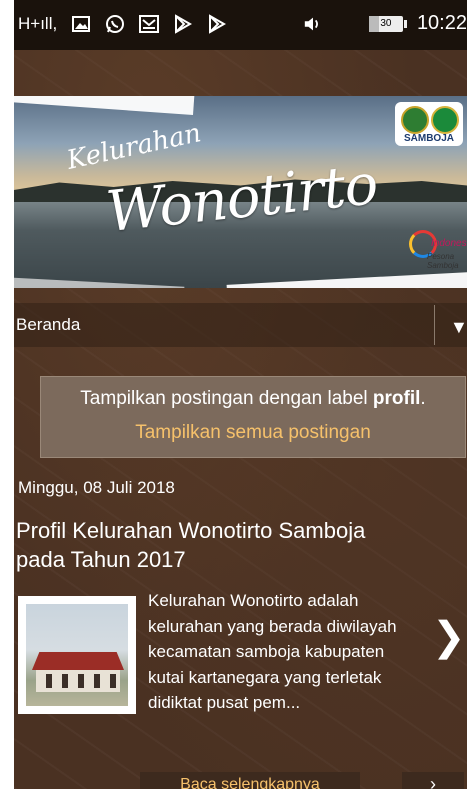 Image resolution: width=473 pixels, height=789 pixels. What do you see at coordinates (149, 24) in the screenshot?
I see `mail-icon` at bounding box center [149, 24].